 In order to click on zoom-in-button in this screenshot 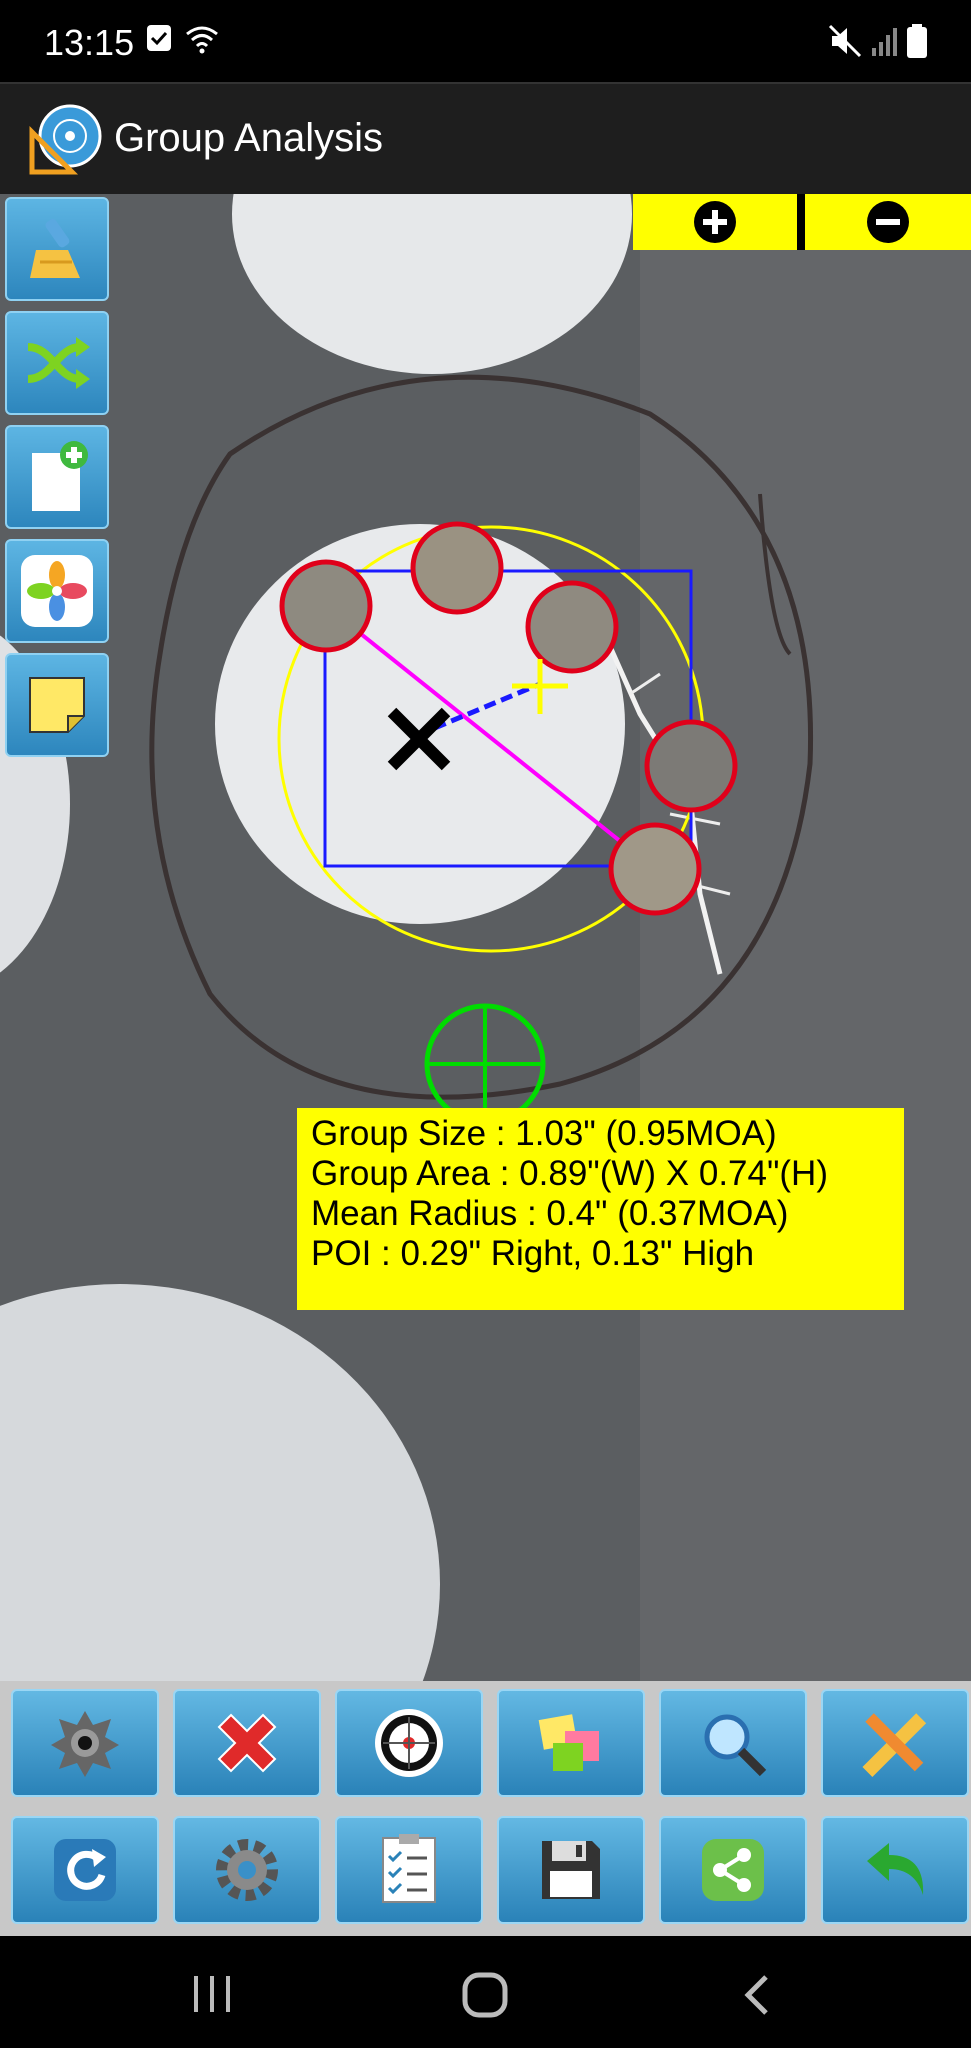, I will do `click(715, 222)`.